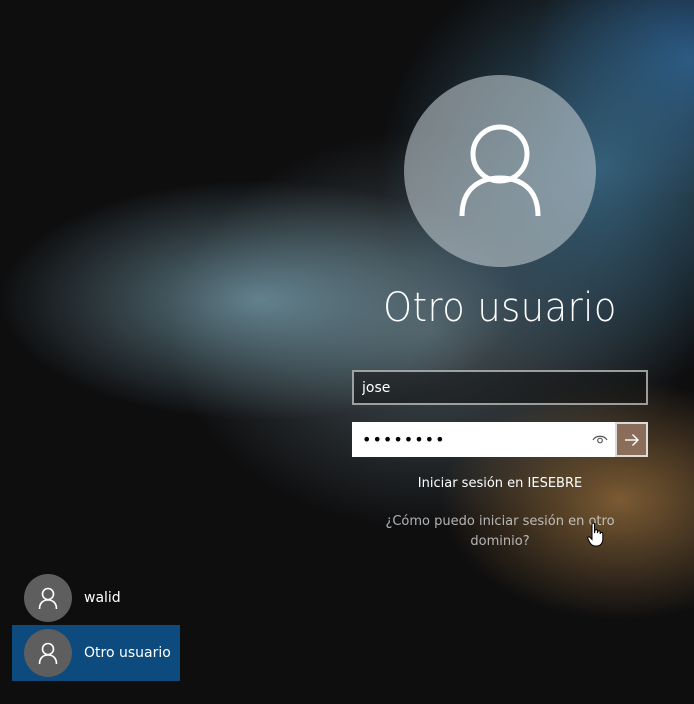 This screenshot has height=704, width=694. I want to click on user-tile-name: walid, so click(102, 598).